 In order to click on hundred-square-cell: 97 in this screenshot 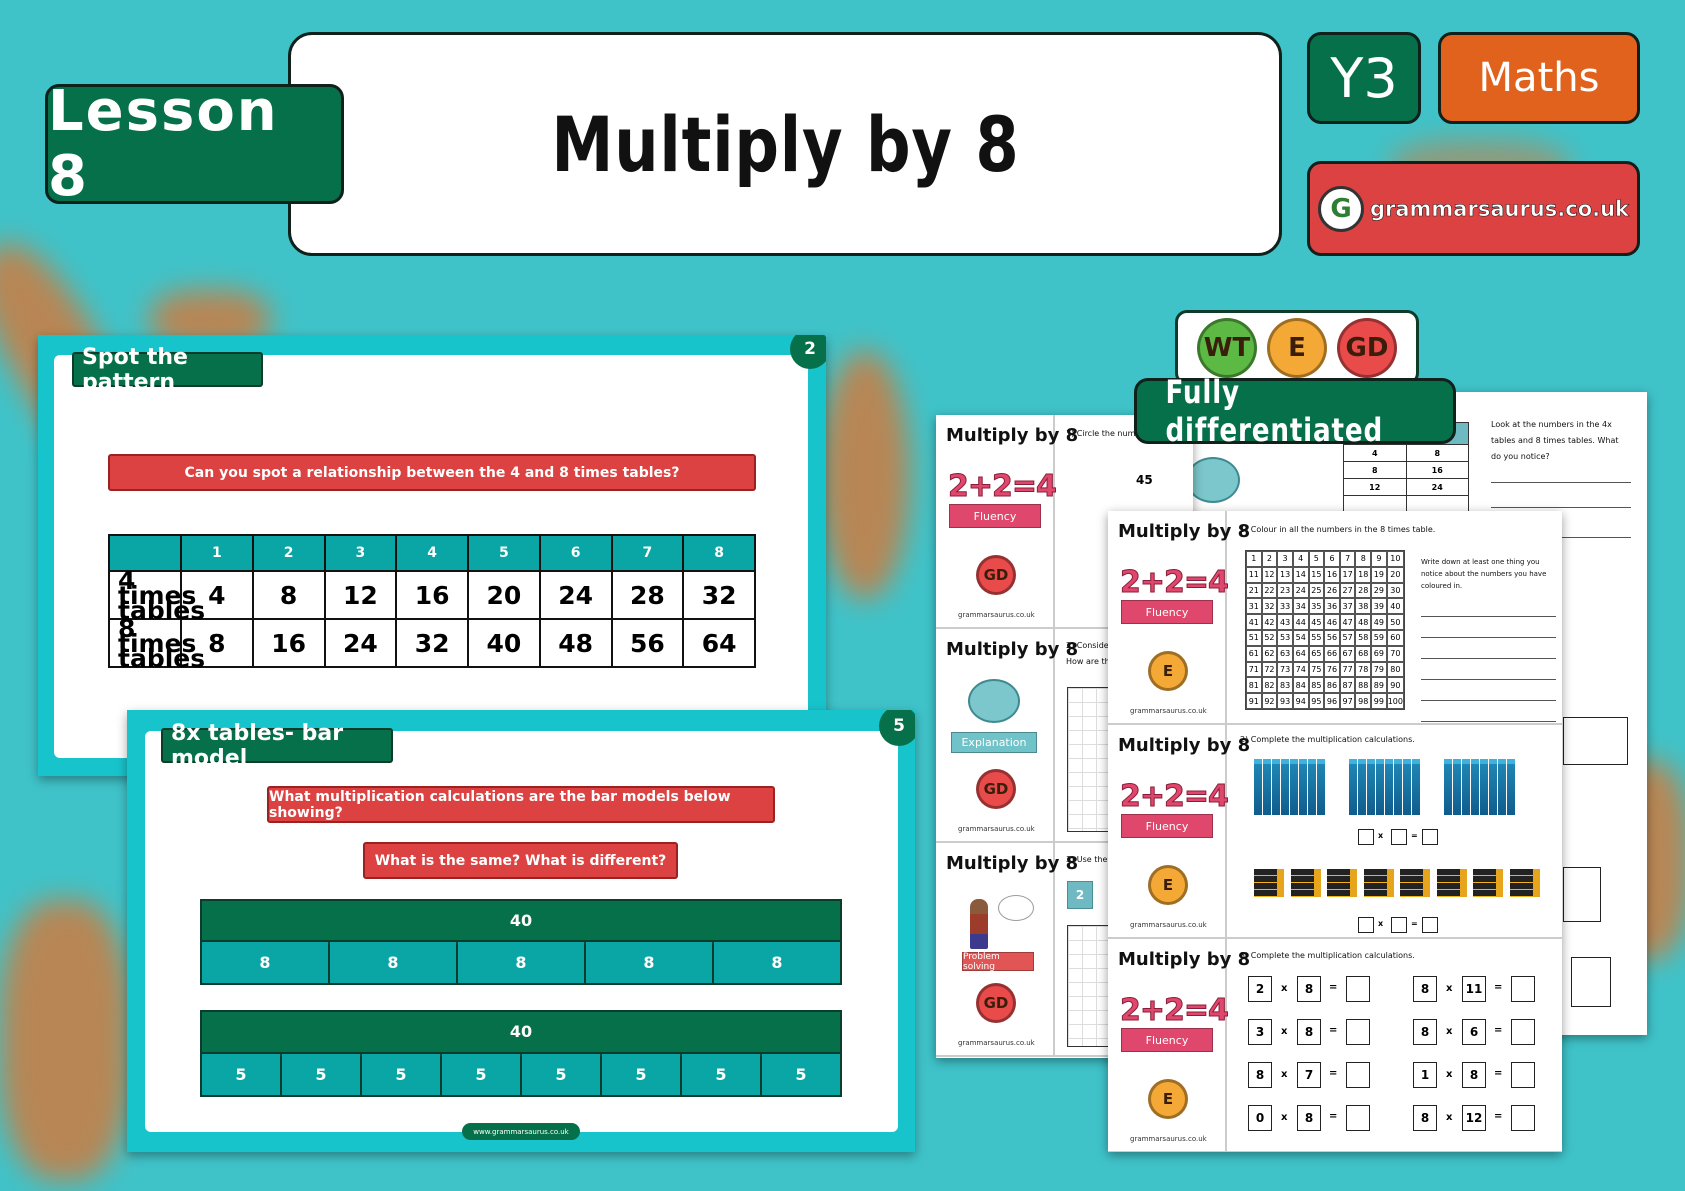, I will do `click(1347, 701)`.